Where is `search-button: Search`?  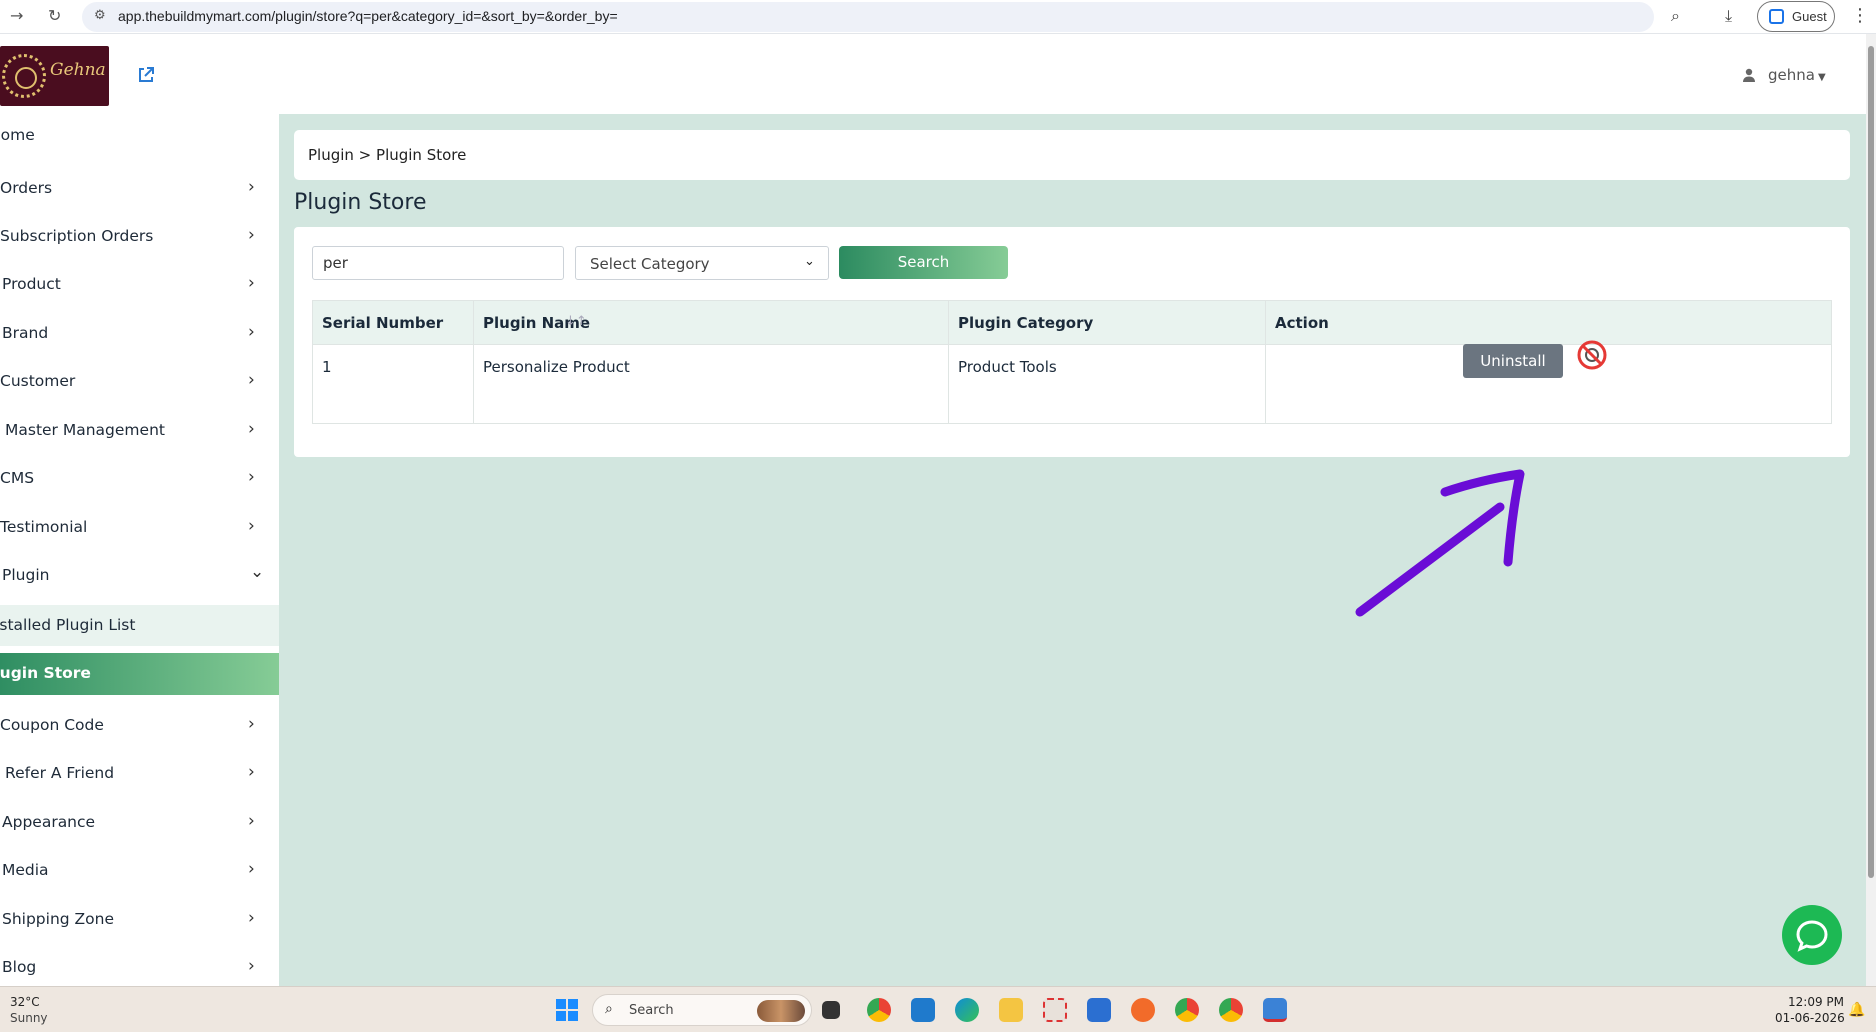 search-button: Search is located at coordinates (923, 262).